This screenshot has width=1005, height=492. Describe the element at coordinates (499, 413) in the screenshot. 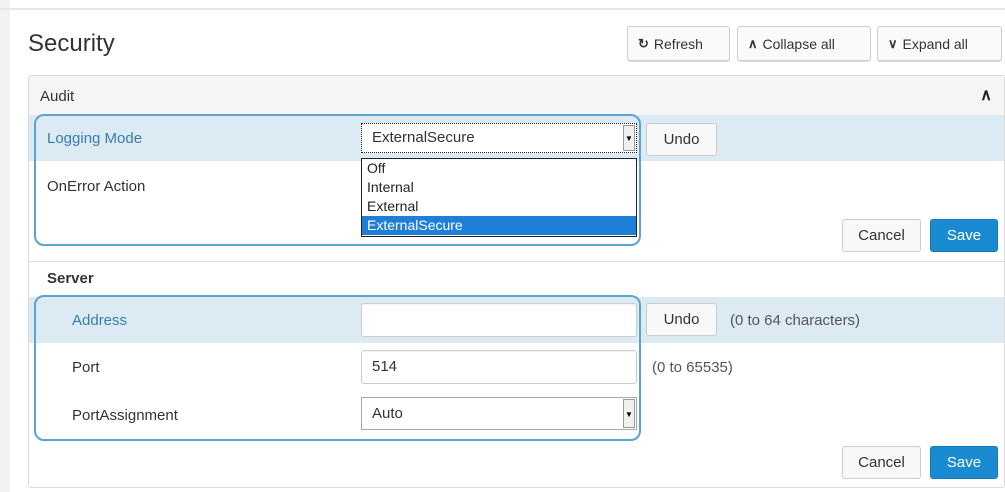

I see `port-assignment-select: Auto ▼` at that location.